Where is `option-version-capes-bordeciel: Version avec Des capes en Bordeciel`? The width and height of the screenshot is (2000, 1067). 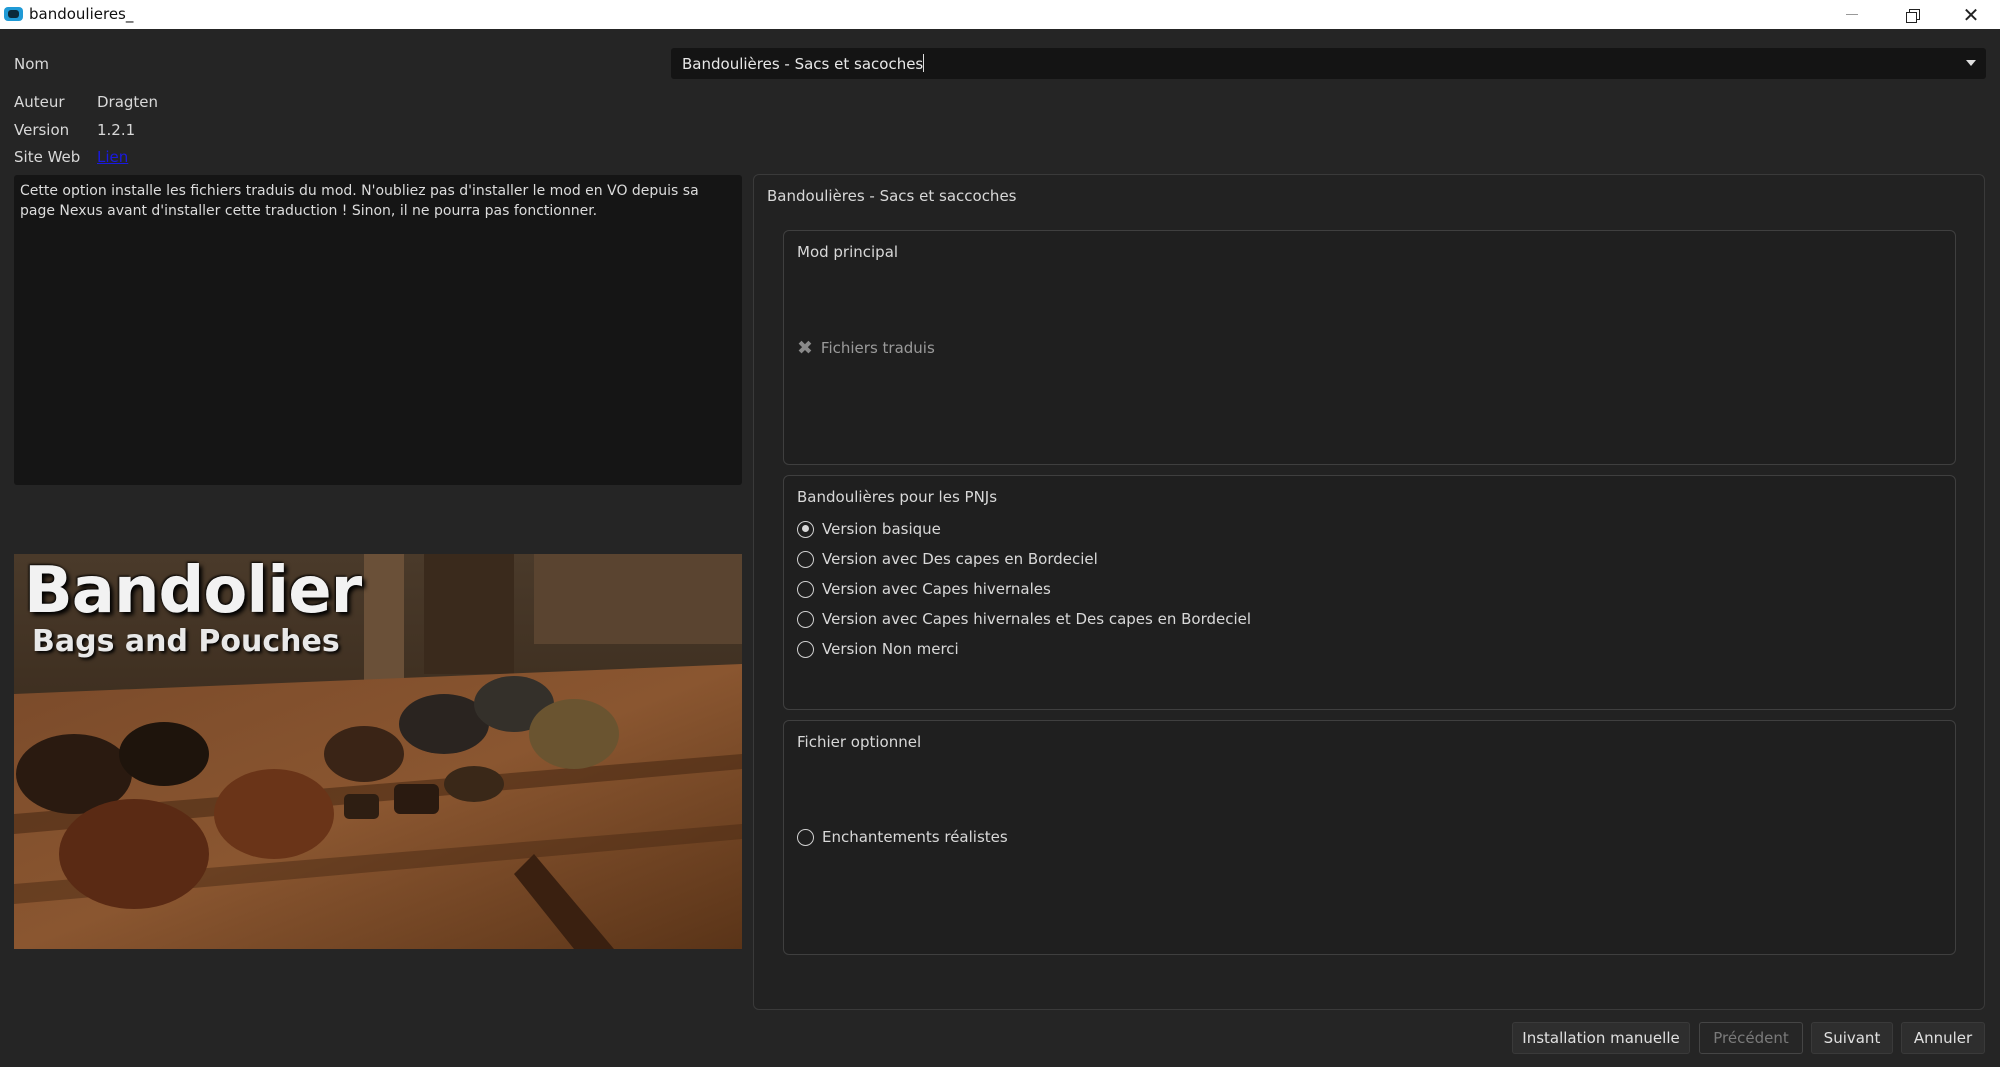 option-version-capes-bordeciel: Version avec Des capes en Bordeciel is located at coordinates (947, 559).